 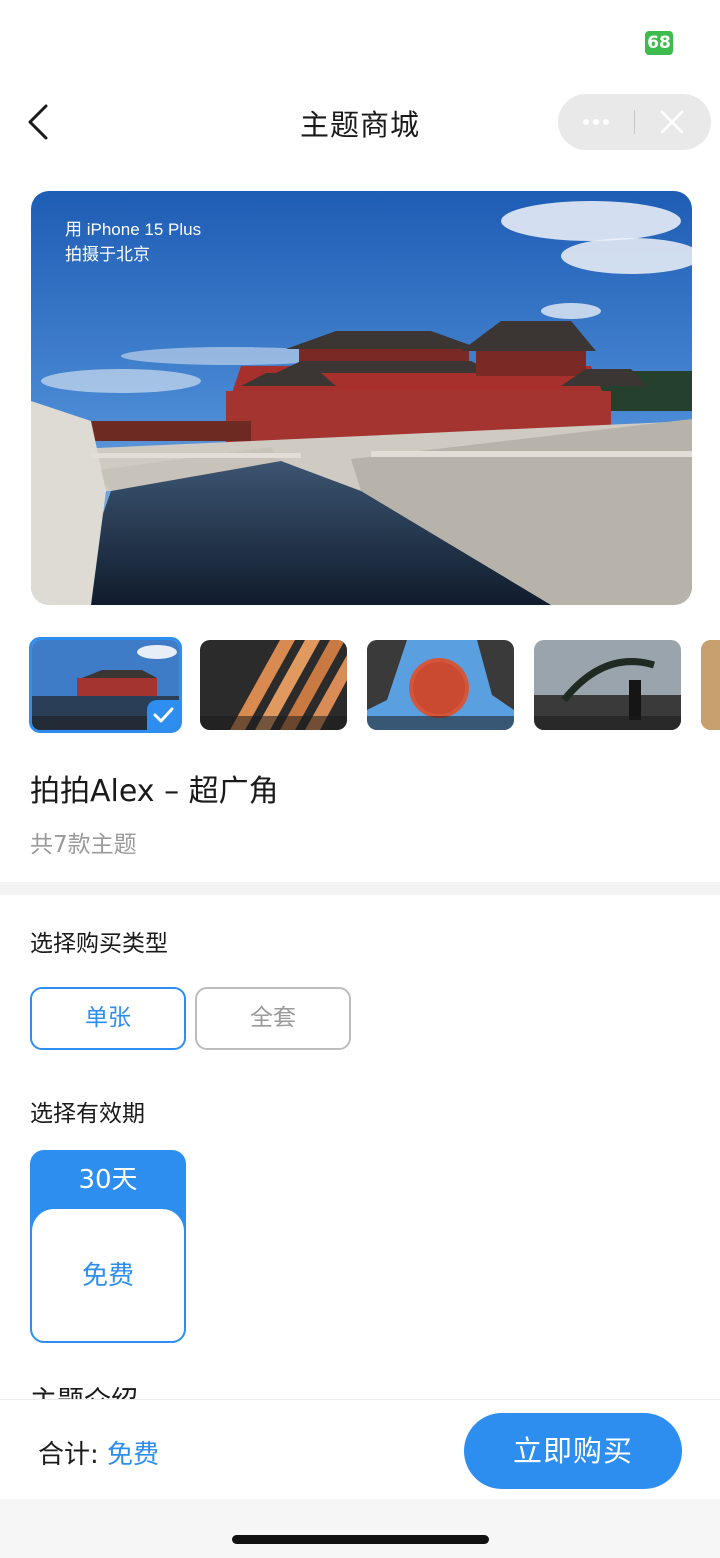 What do you see at coordinates (273, 1018) in the screenshot?
I see `option-full-set-button: 全套` at bounding box center [273, 1018].